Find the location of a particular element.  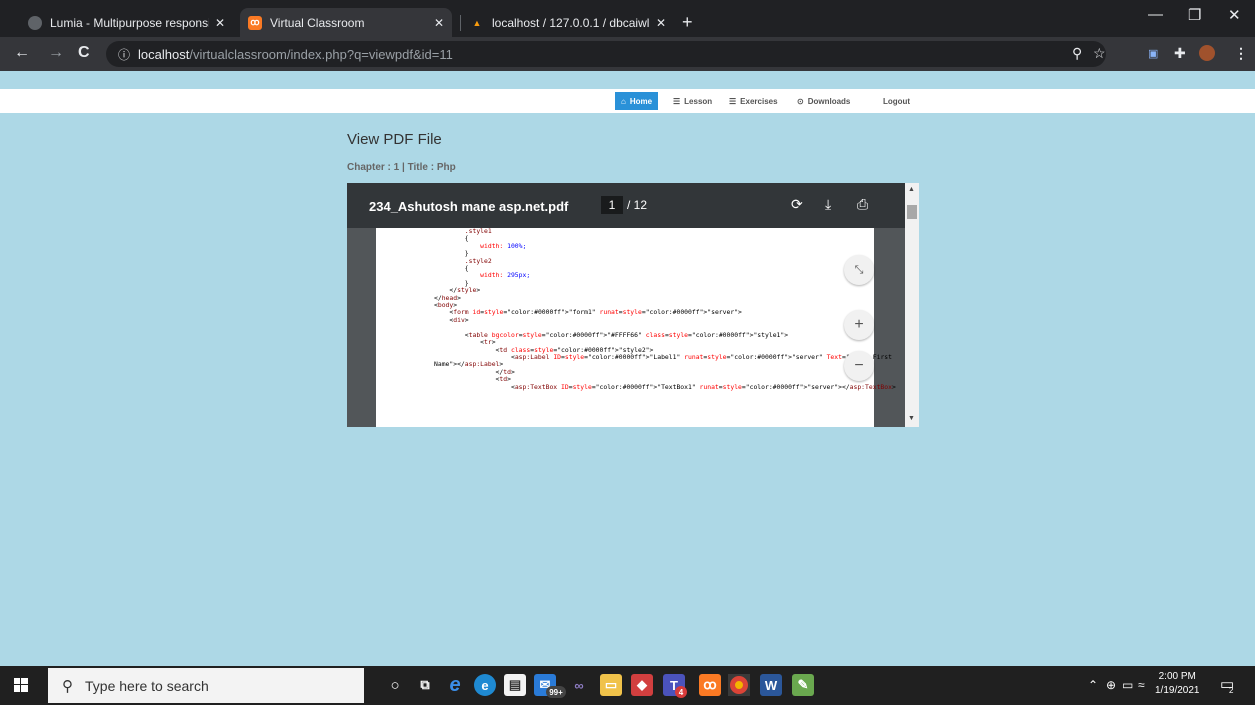

windows-start-icon is located at coordinates (21, 685).